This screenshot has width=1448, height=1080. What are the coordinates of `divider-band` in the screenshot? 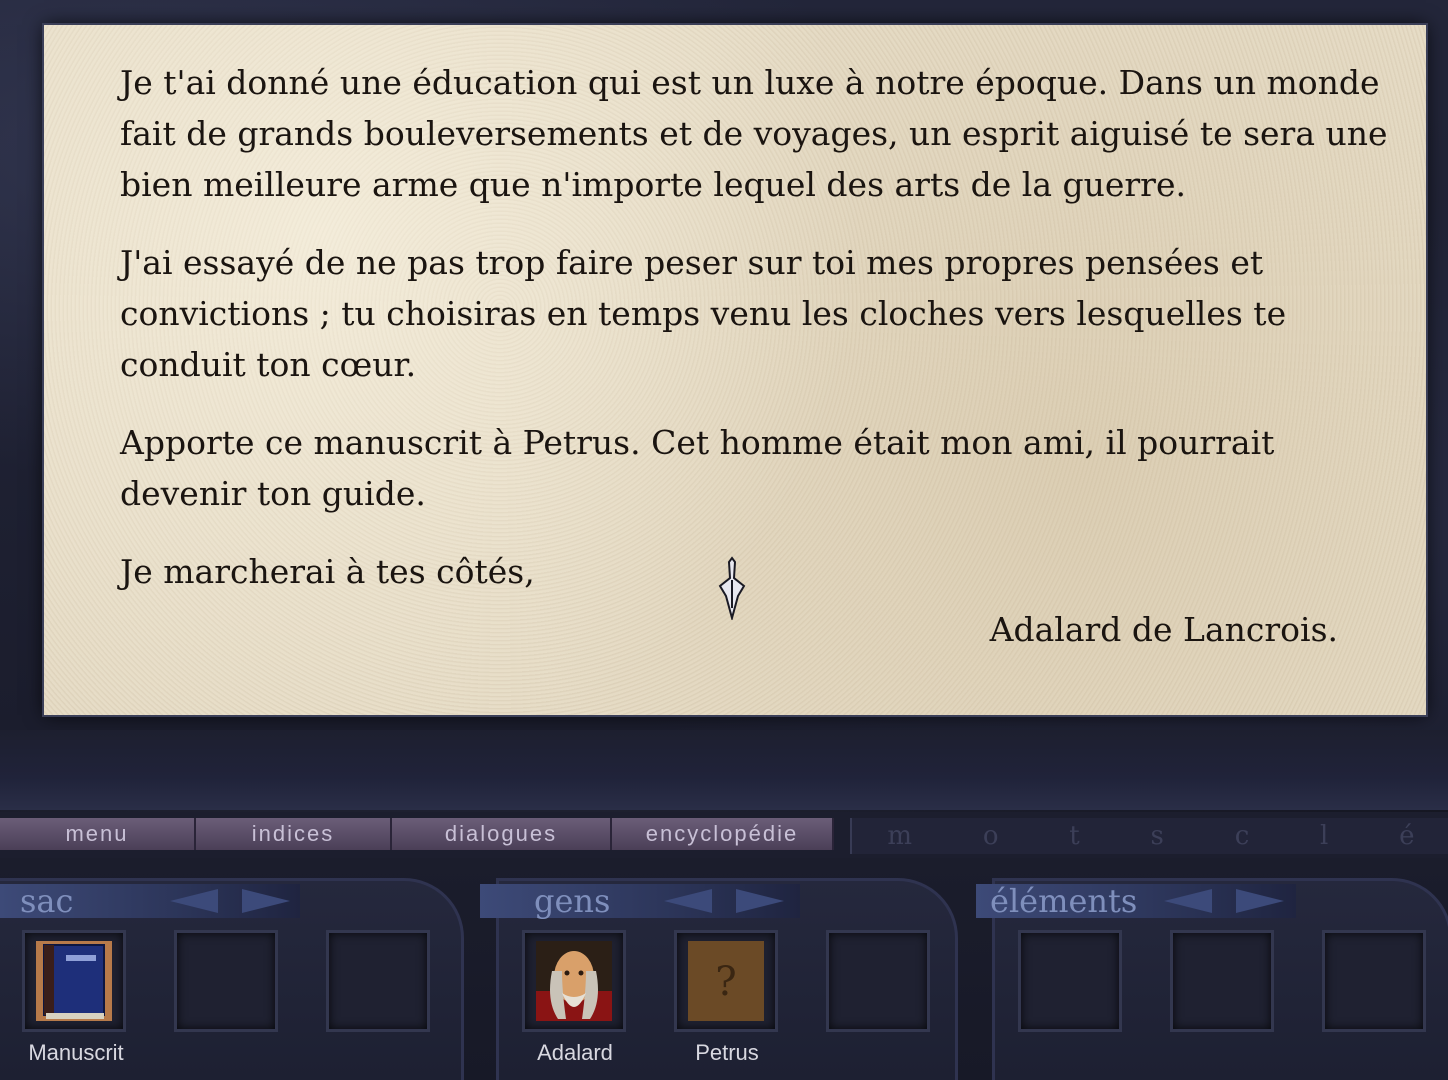 It's located at (724, 770).